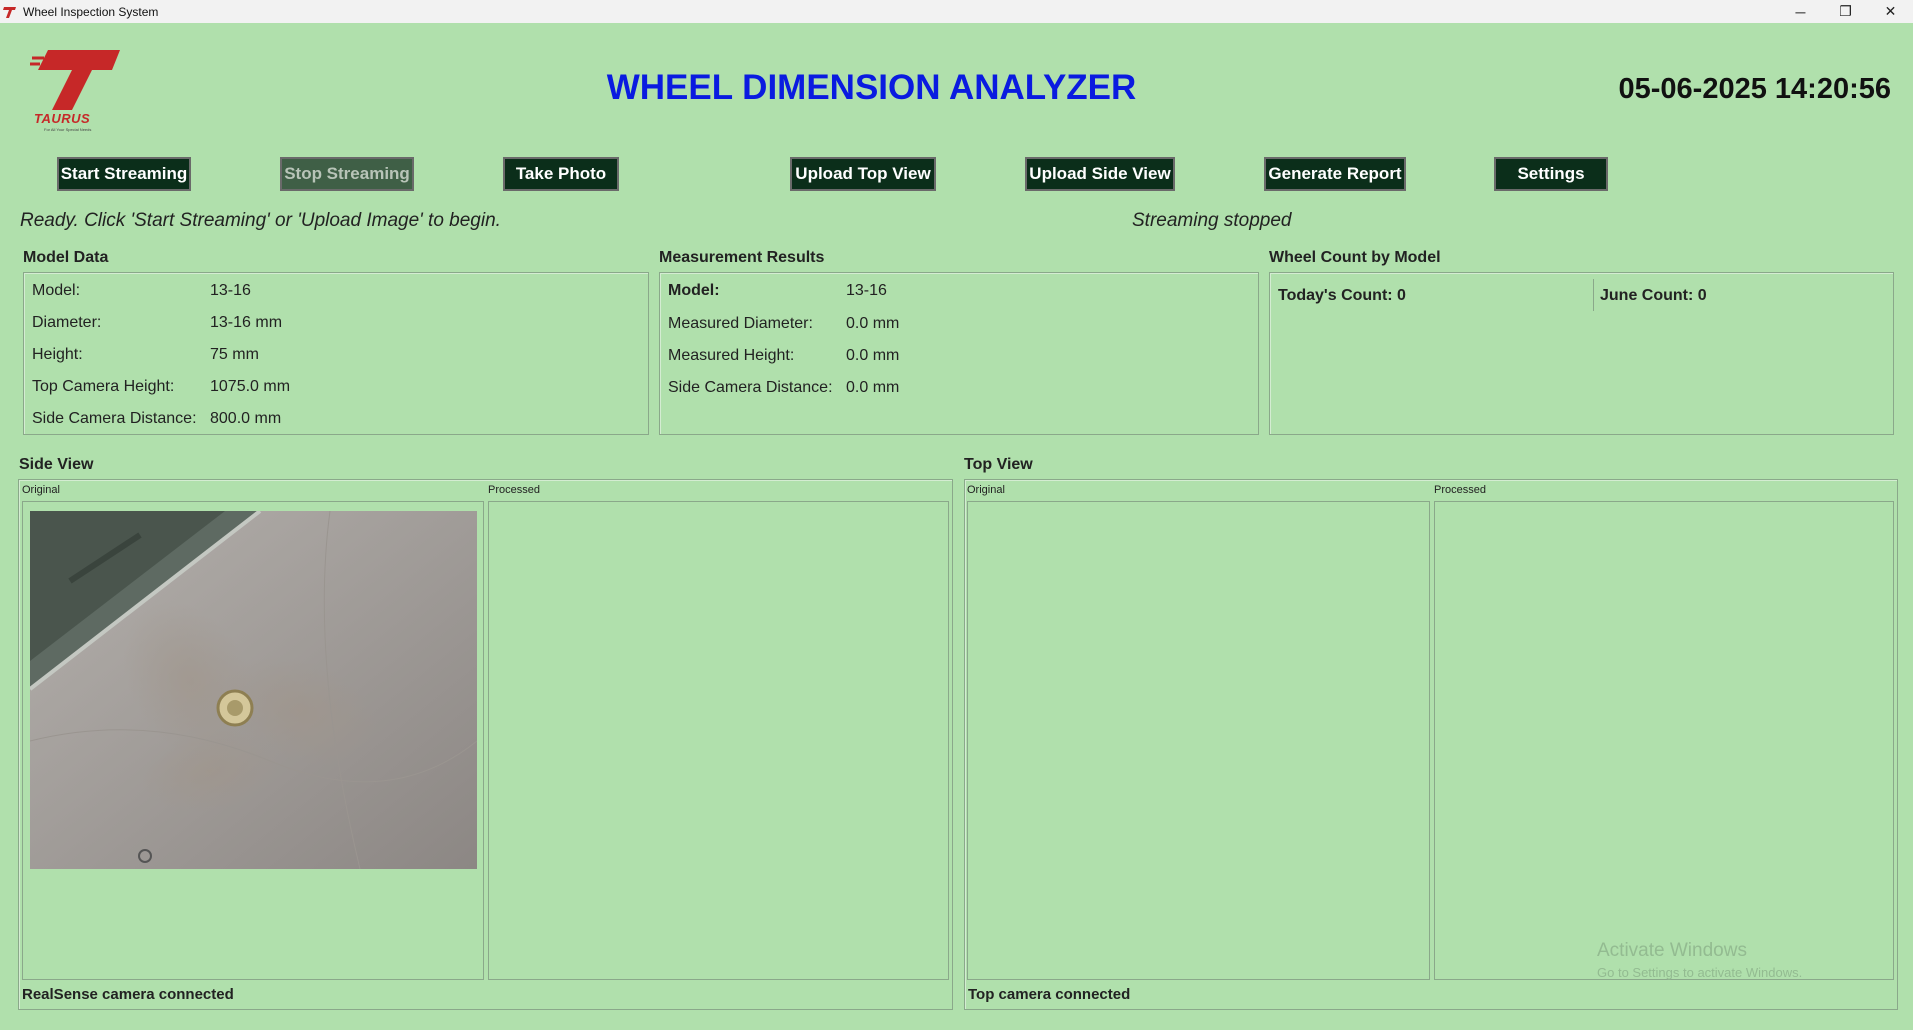 This screenshot has width=1913, height=1030. I want to click on measurement-results-title: Measurement Results, so click(742, 257).